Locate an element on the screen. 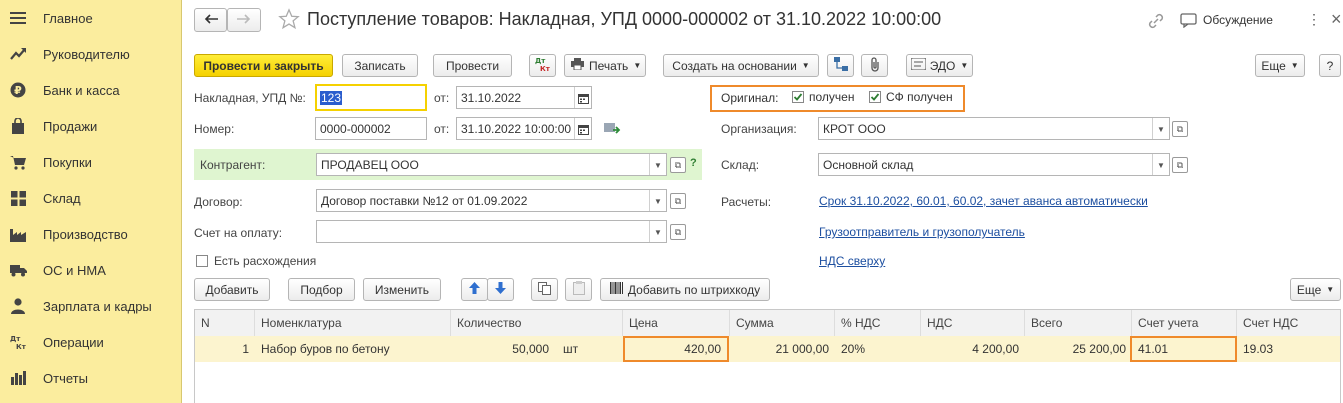  favorite-star-icon is located at coordinates (289, 20).